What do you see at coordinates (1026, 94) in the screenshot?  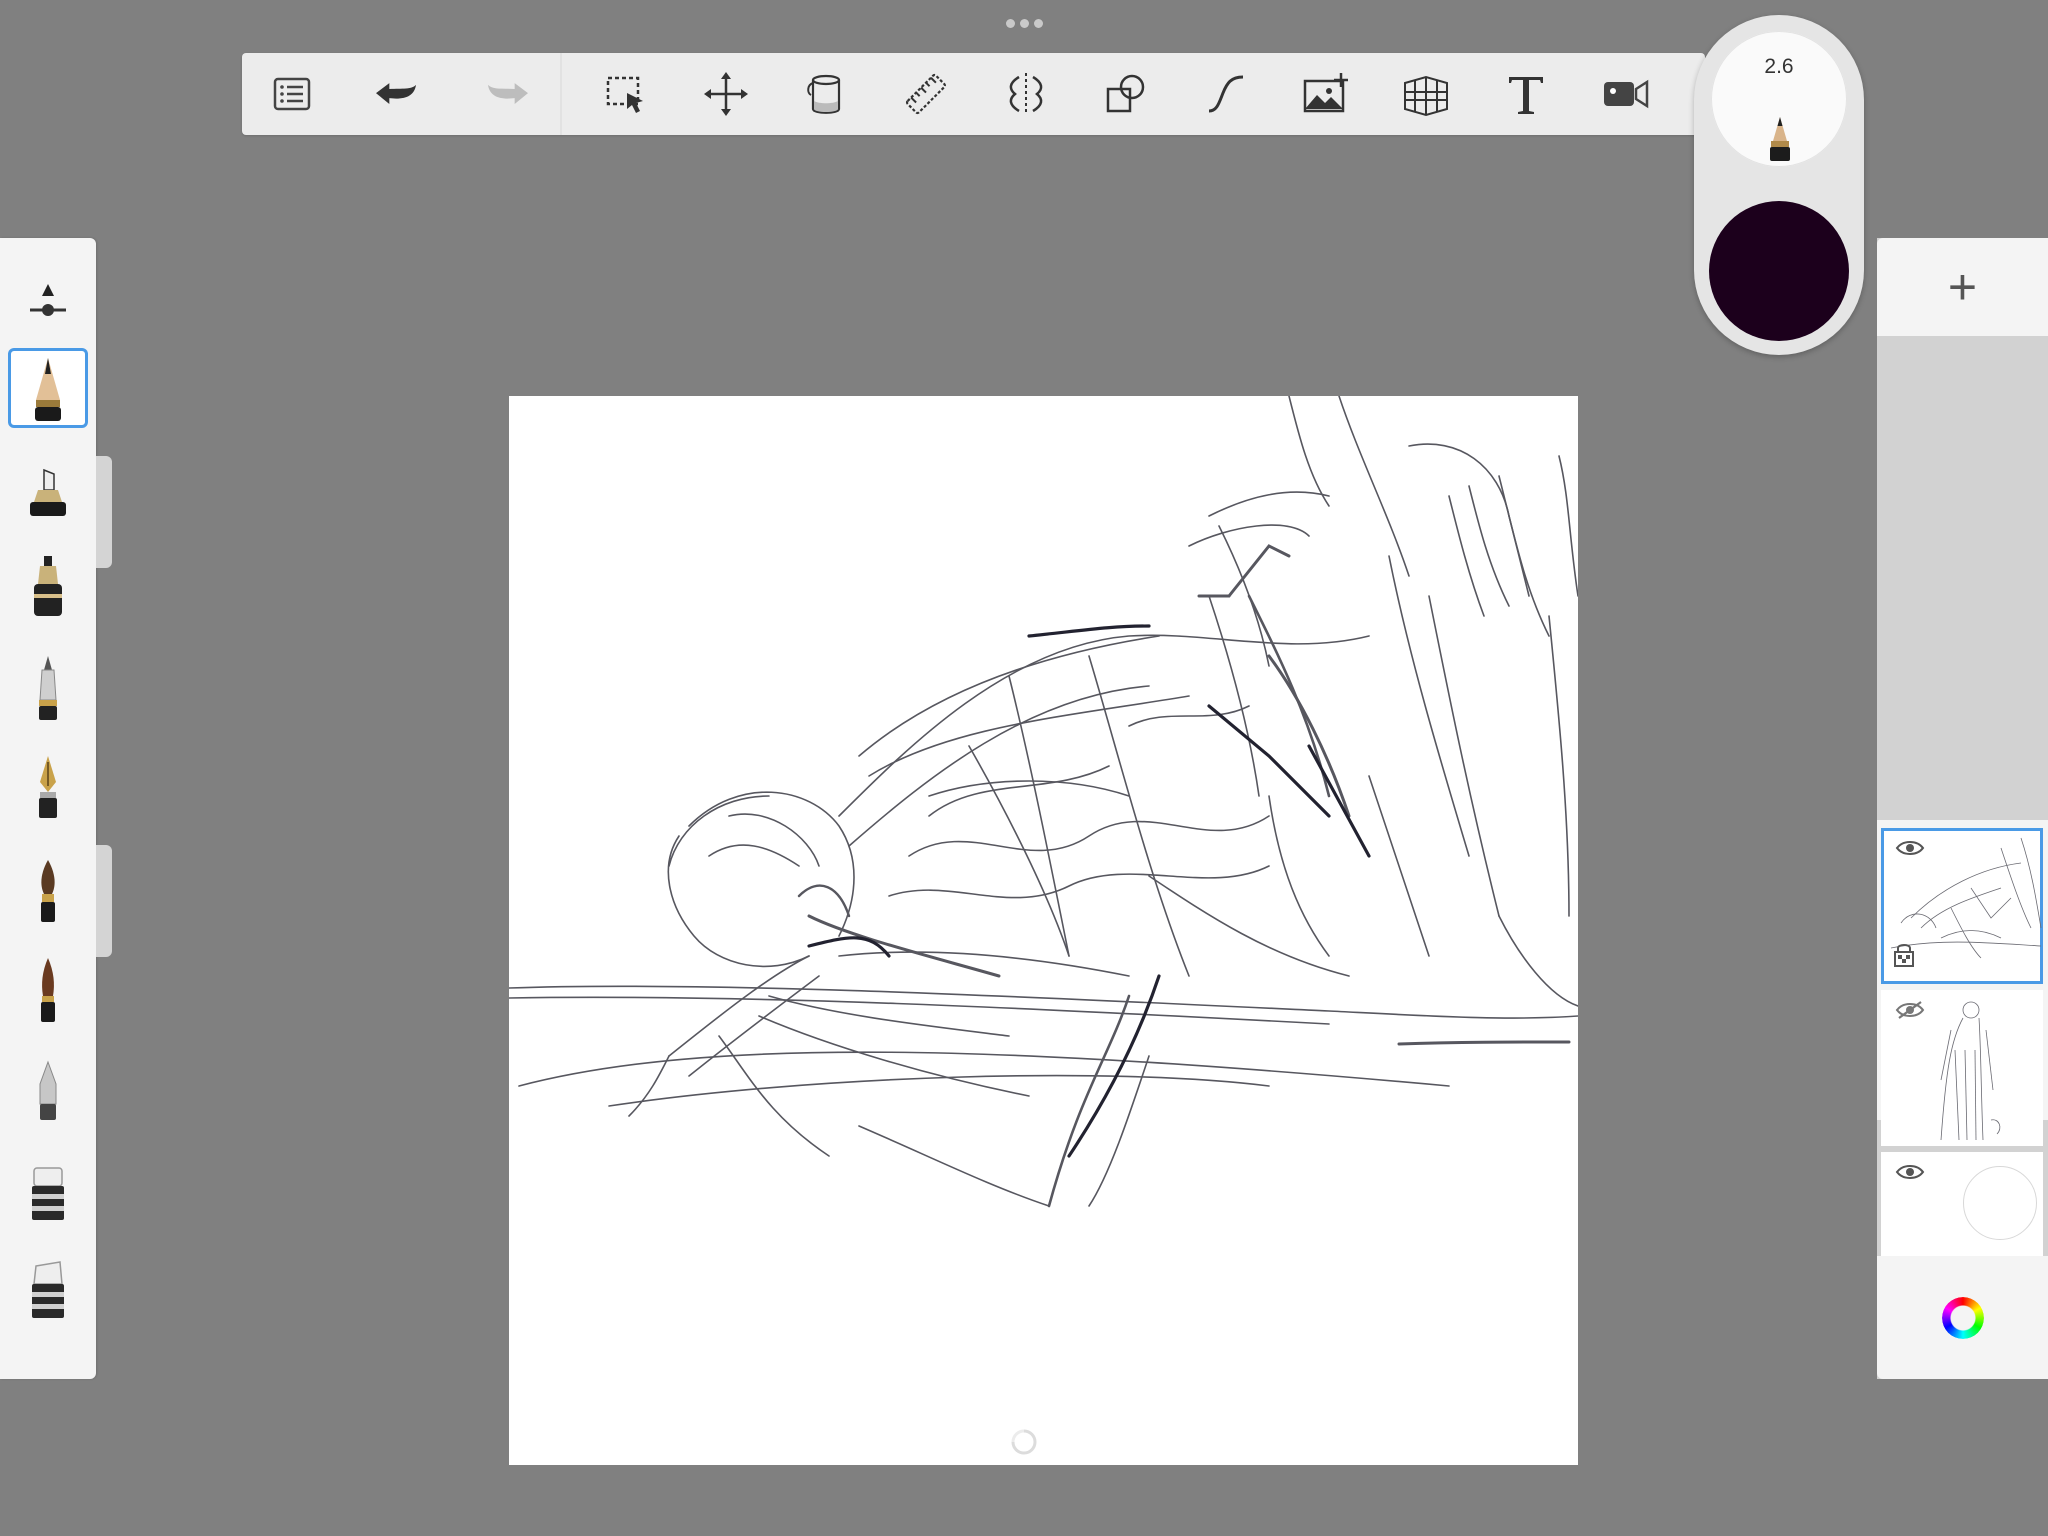 I see `symmetry-icon` at bounding box center [1026, 94].